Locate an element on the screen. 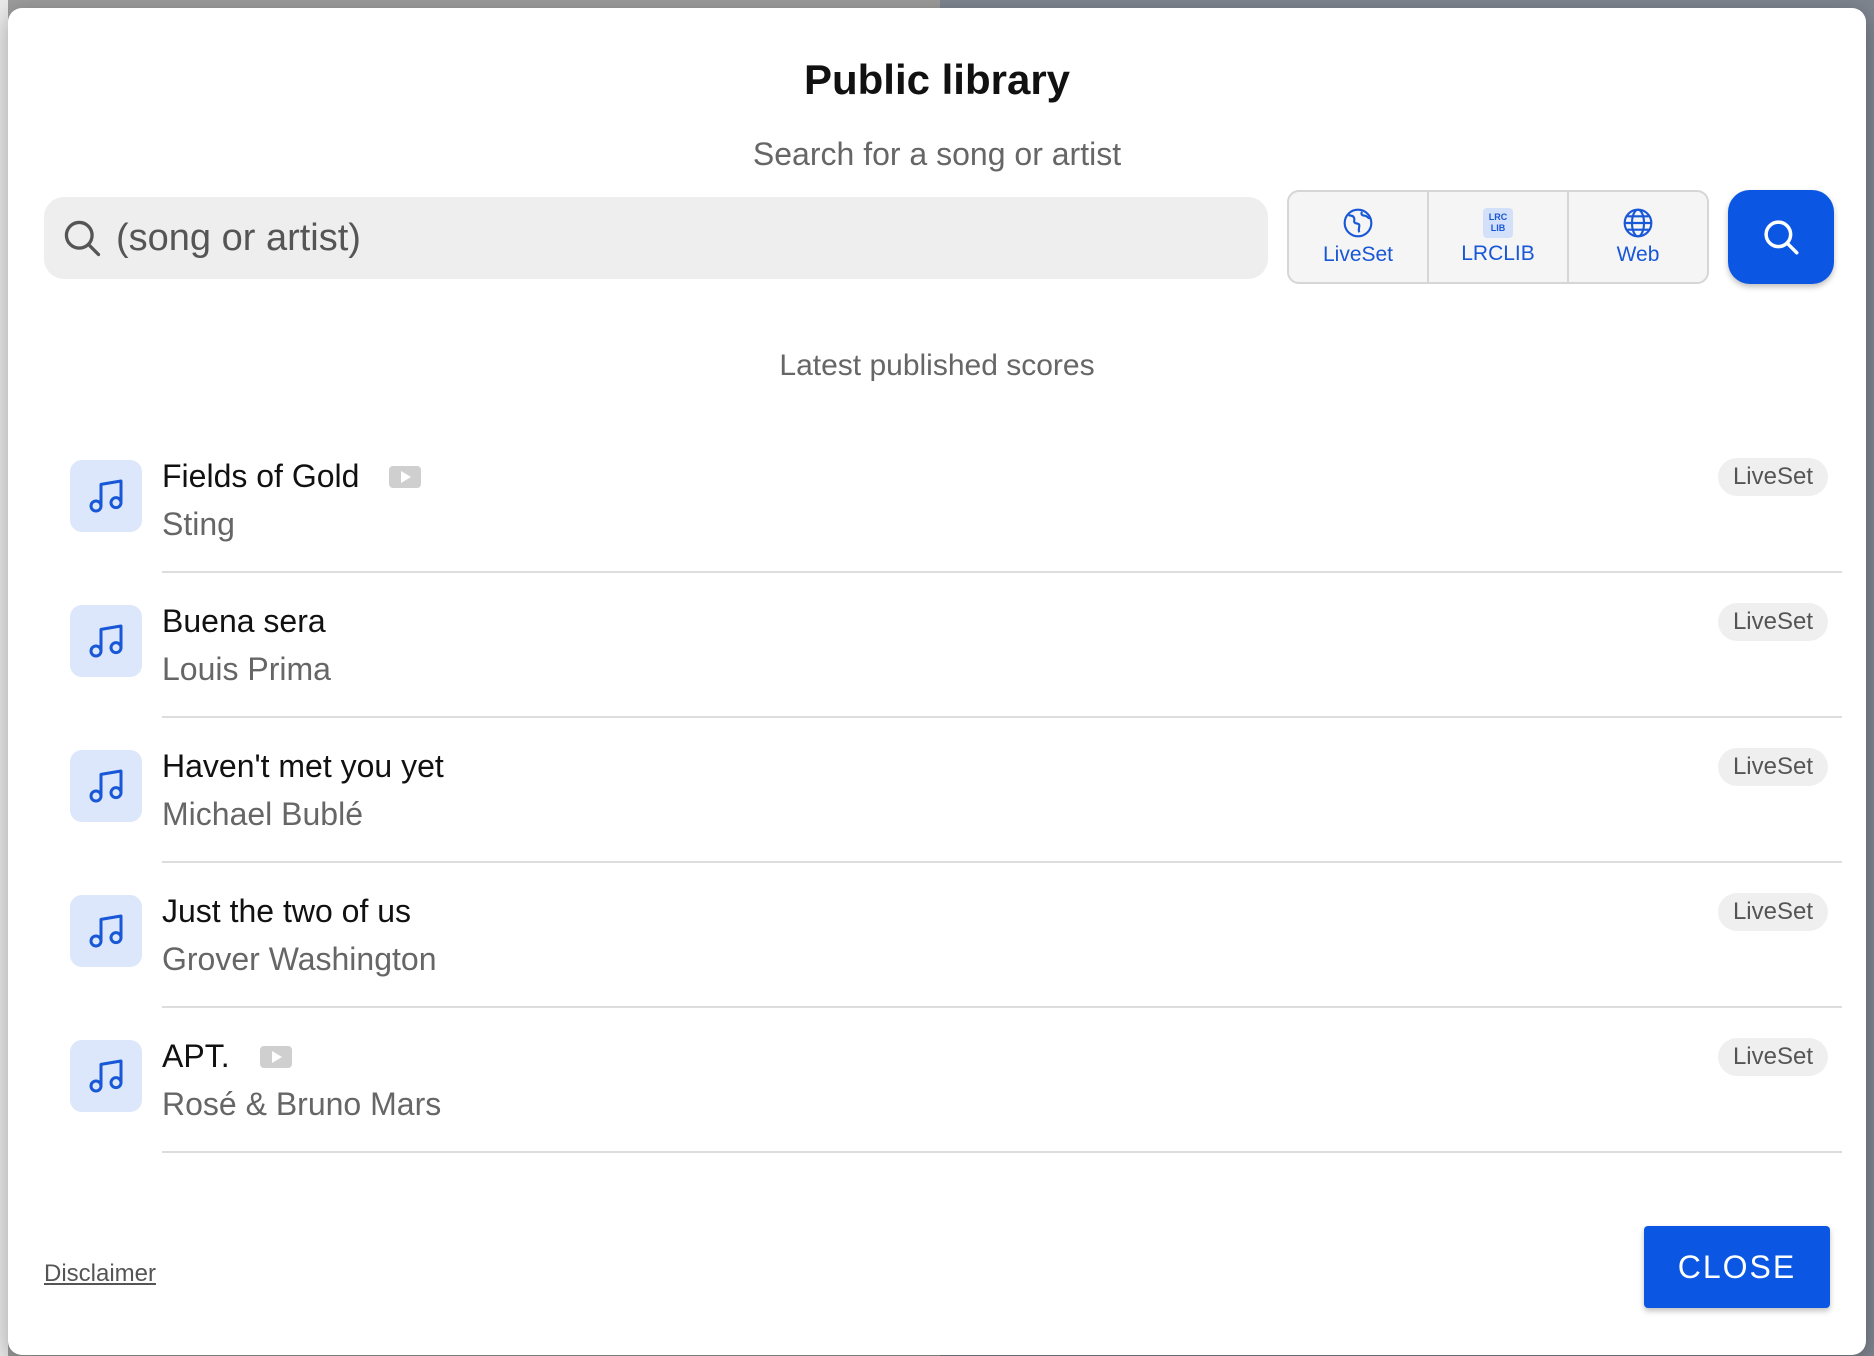 The height and width of the screenshot is (1356, 1874). song-title: Fields of Gold is located at coordinates (292, 476).